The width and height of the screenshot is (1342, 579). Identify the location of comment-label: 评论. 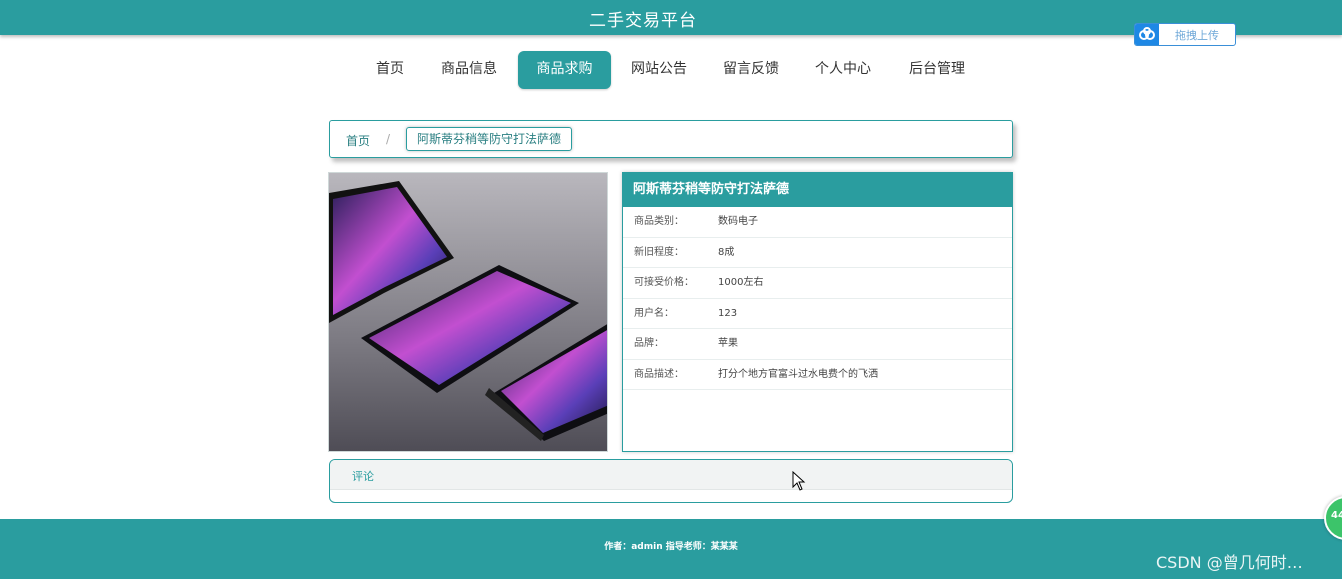
(363, 476).